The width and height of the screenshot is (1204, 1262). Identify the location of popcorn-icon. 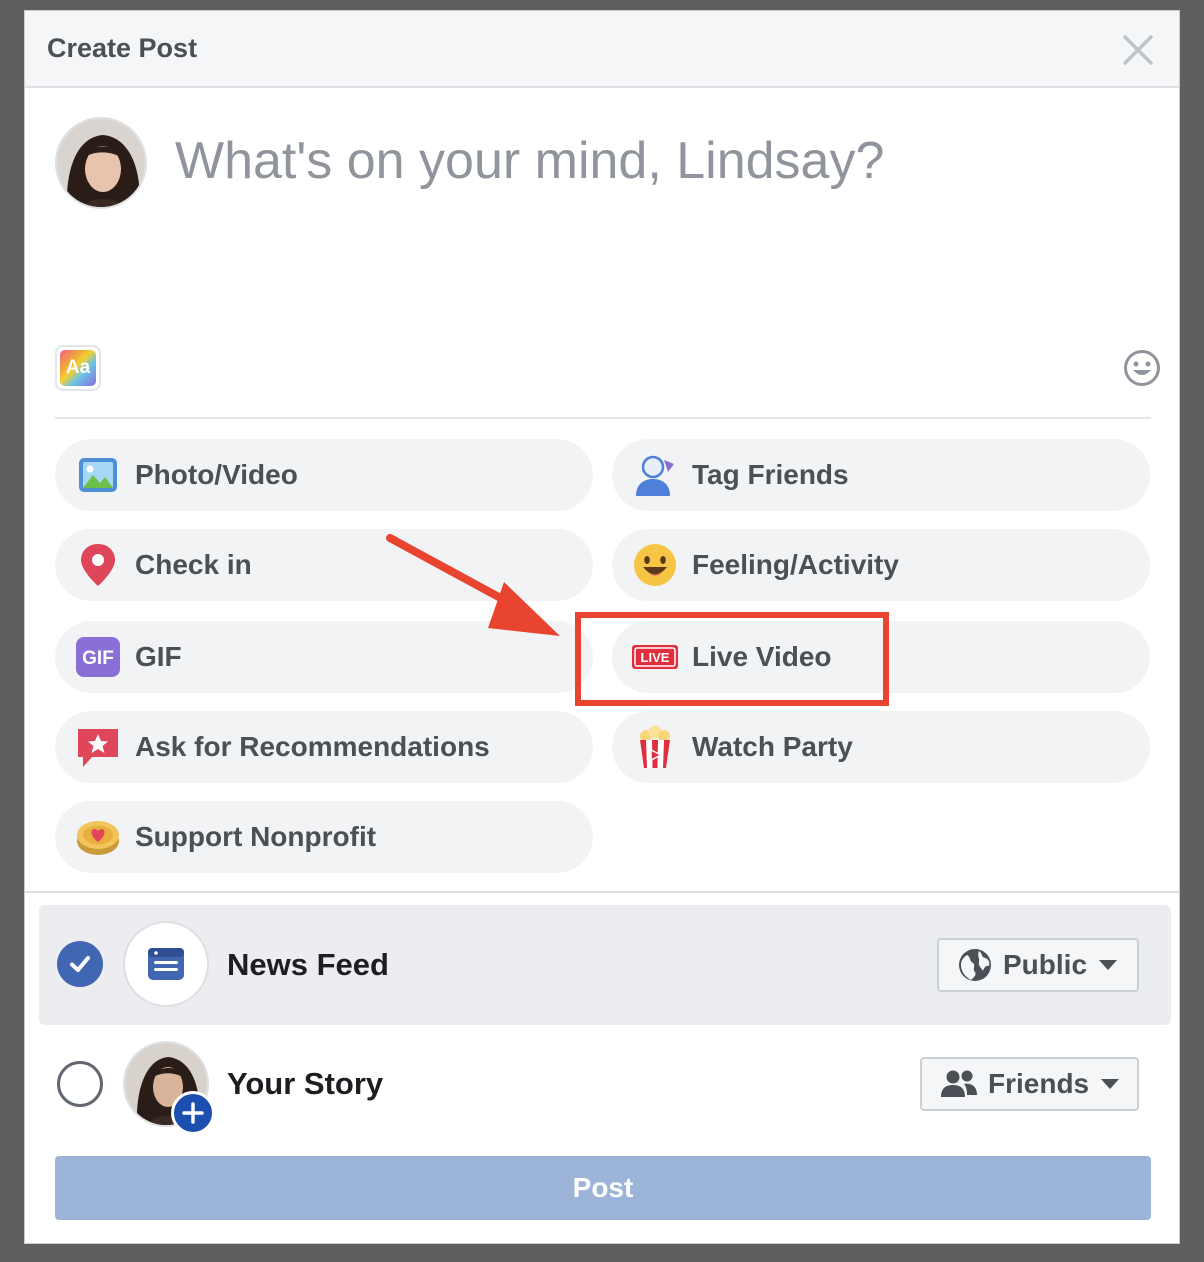
(655, 747).